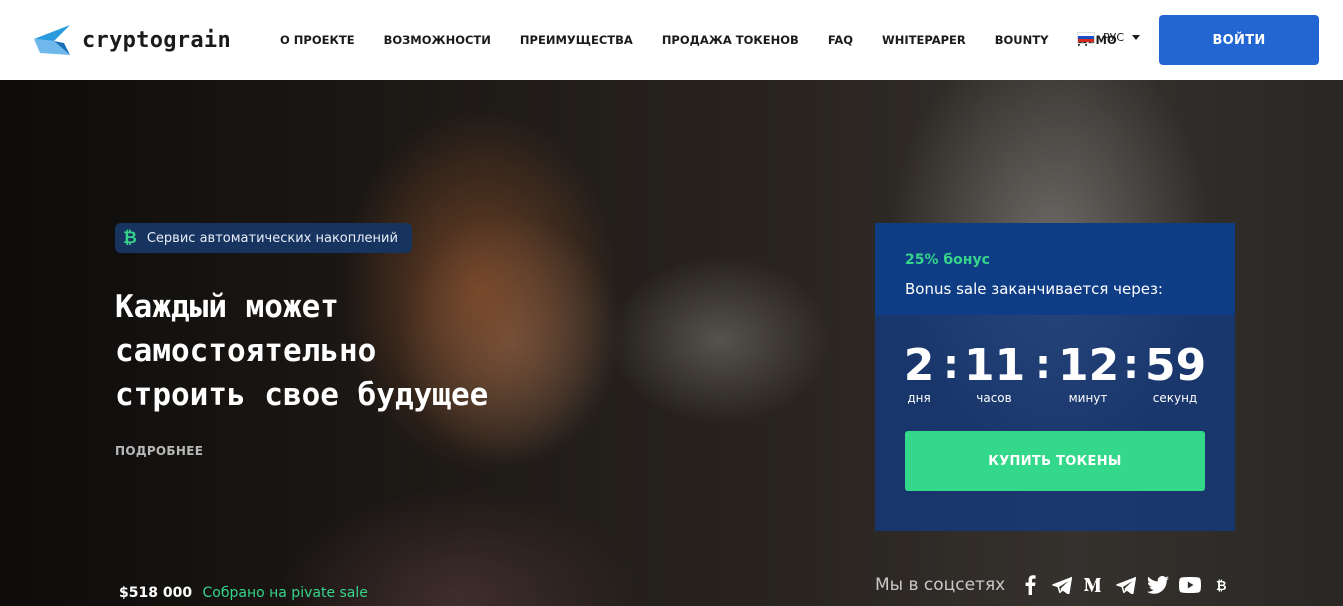  I want to click on nav-item-bounty: BOUNTY, so click(1022, 40).